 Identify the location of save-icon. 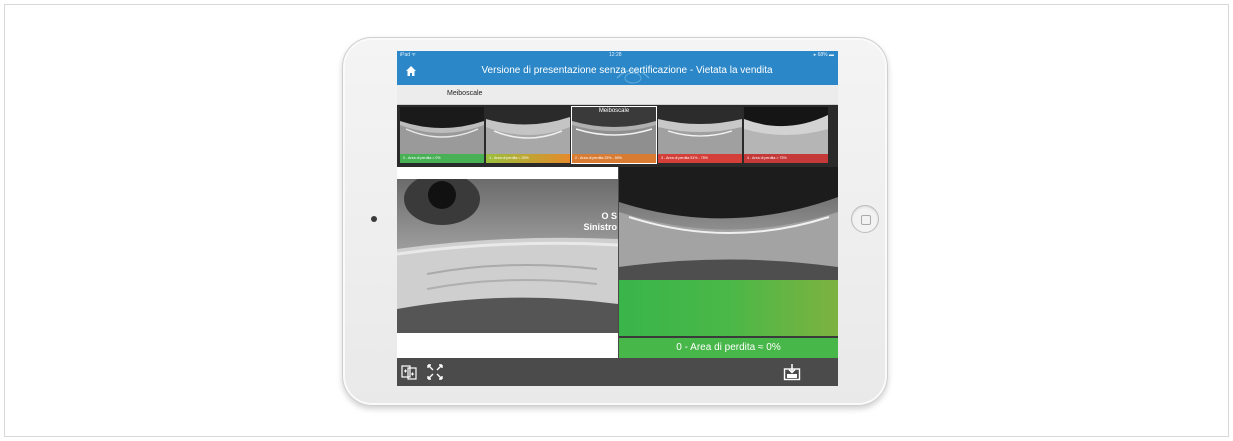
(792, 372).